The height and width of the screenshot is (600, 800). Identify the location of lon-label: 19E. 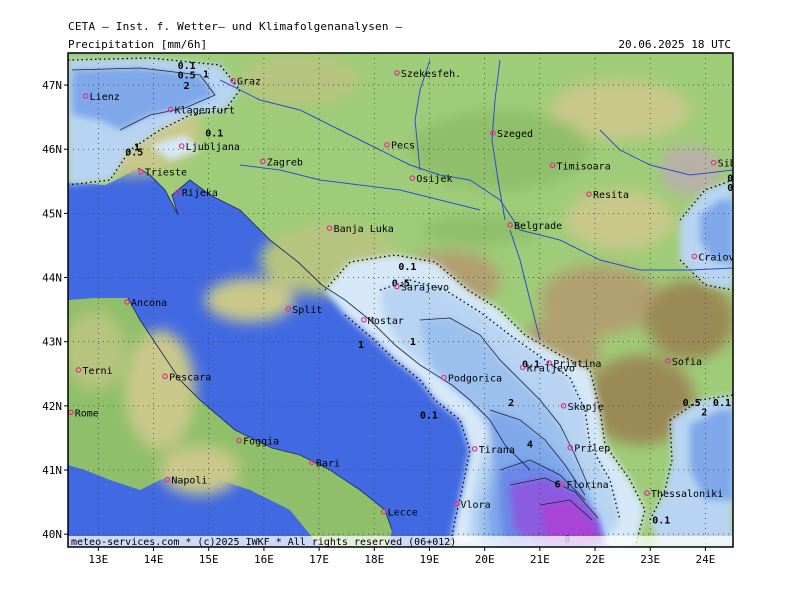
(430, 559).